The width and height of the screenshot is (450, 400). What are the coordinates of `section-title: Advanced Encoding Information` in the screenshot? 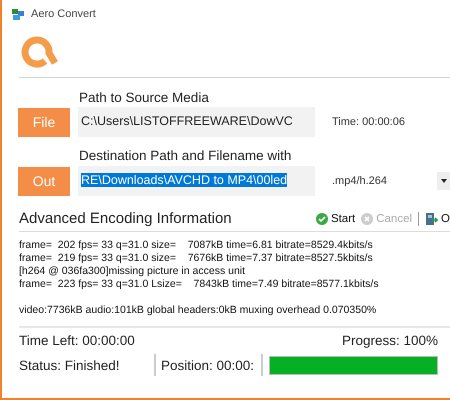 It's located at (125, 218).